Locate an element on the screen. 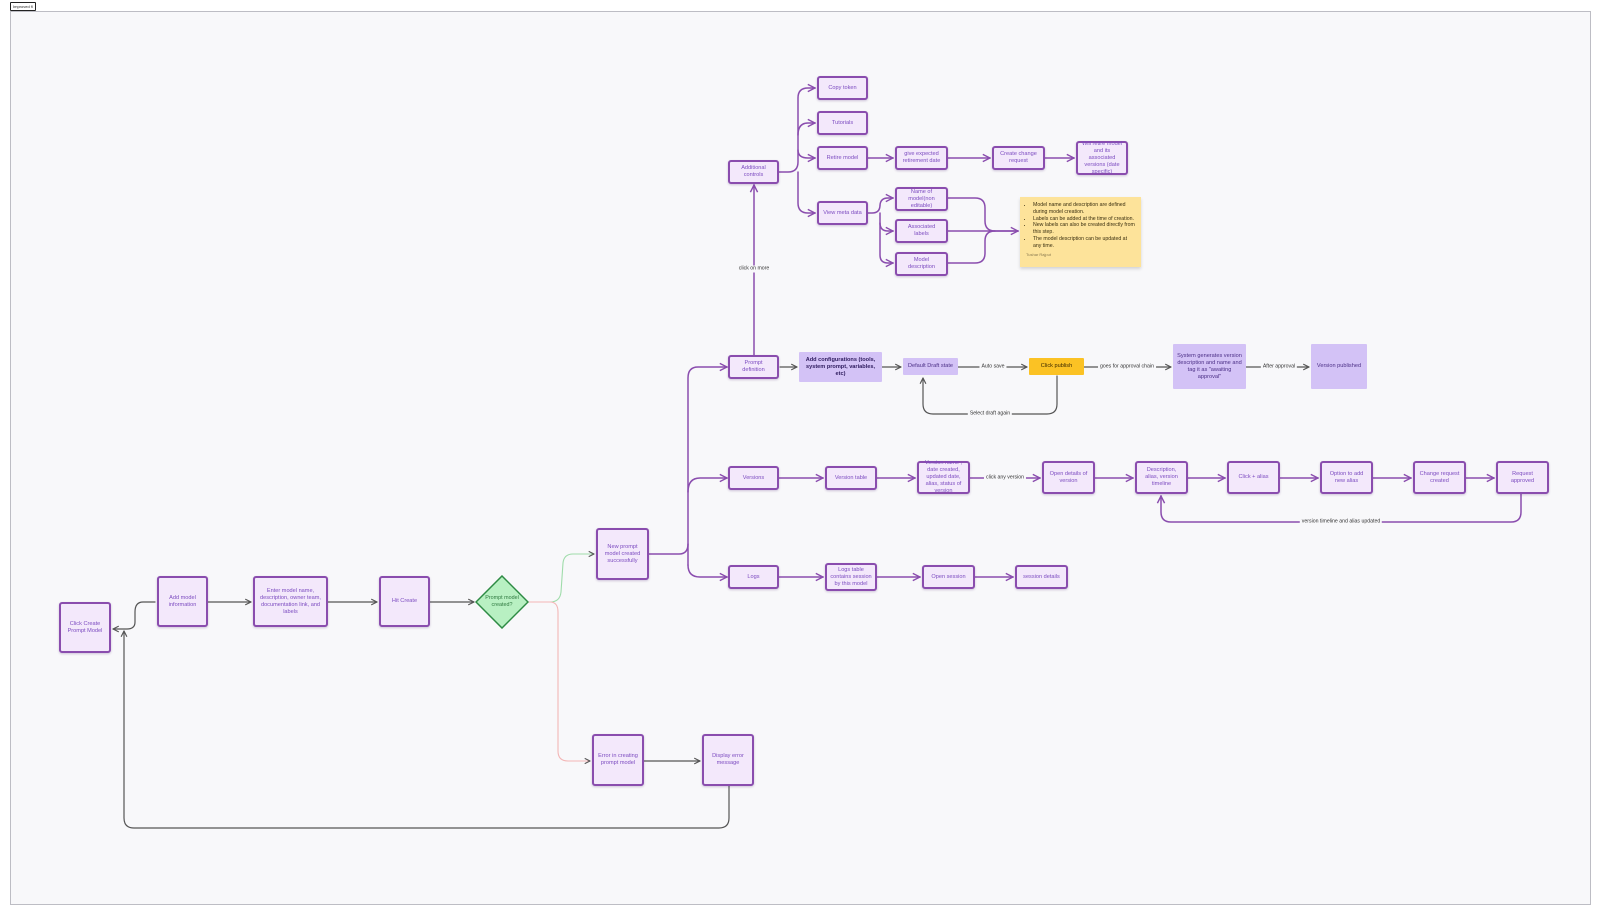 The height and width of the screenshot is (913, 1600). node-open-details-of-version: Open details of version is located at coordinates (1068, 477).